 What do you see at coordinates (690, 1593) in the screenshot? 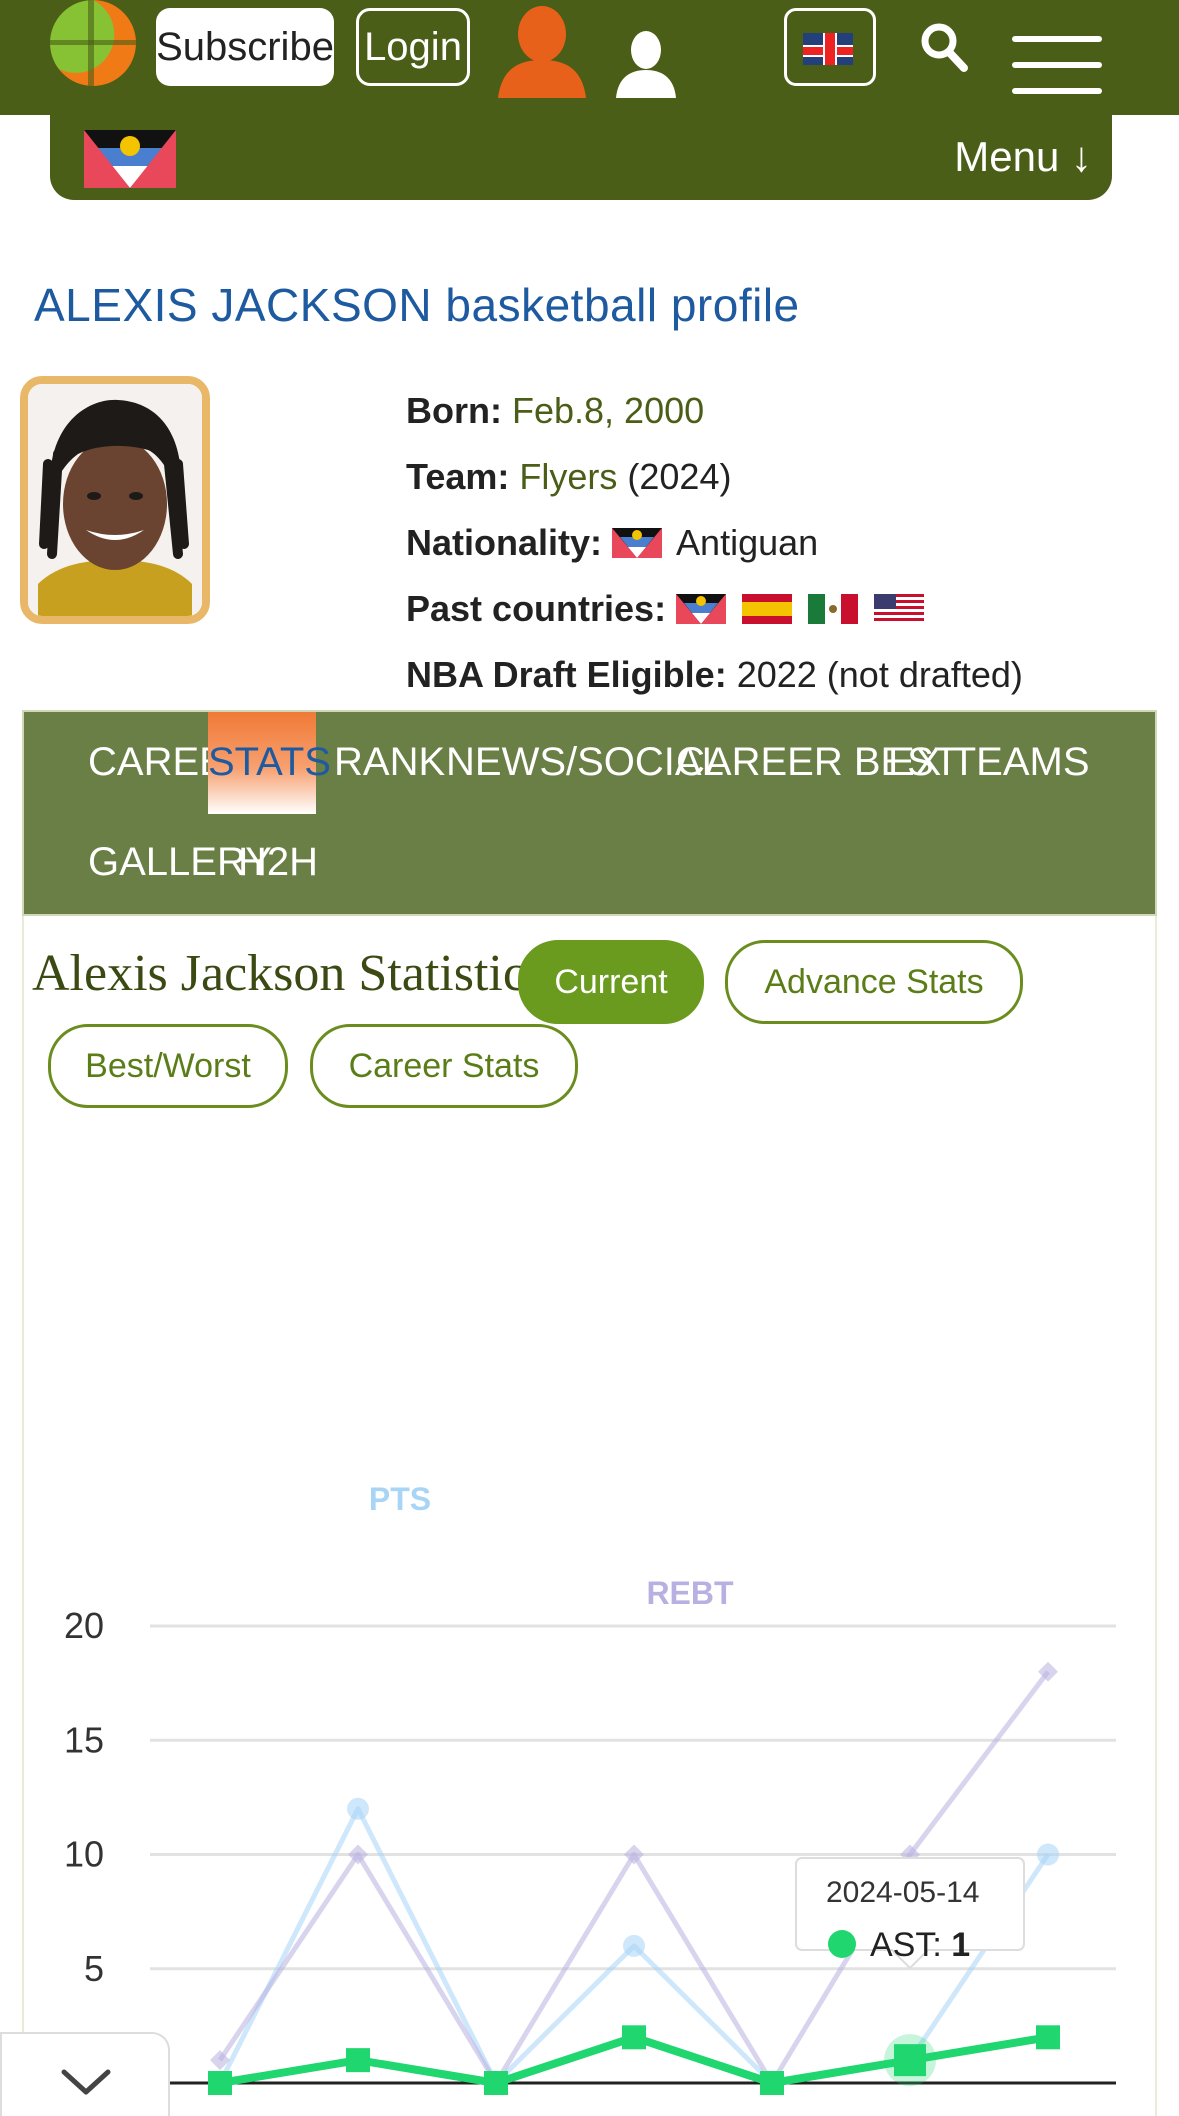
I see `series-label-rebt: REBT` at bounding box center [690, 1593].